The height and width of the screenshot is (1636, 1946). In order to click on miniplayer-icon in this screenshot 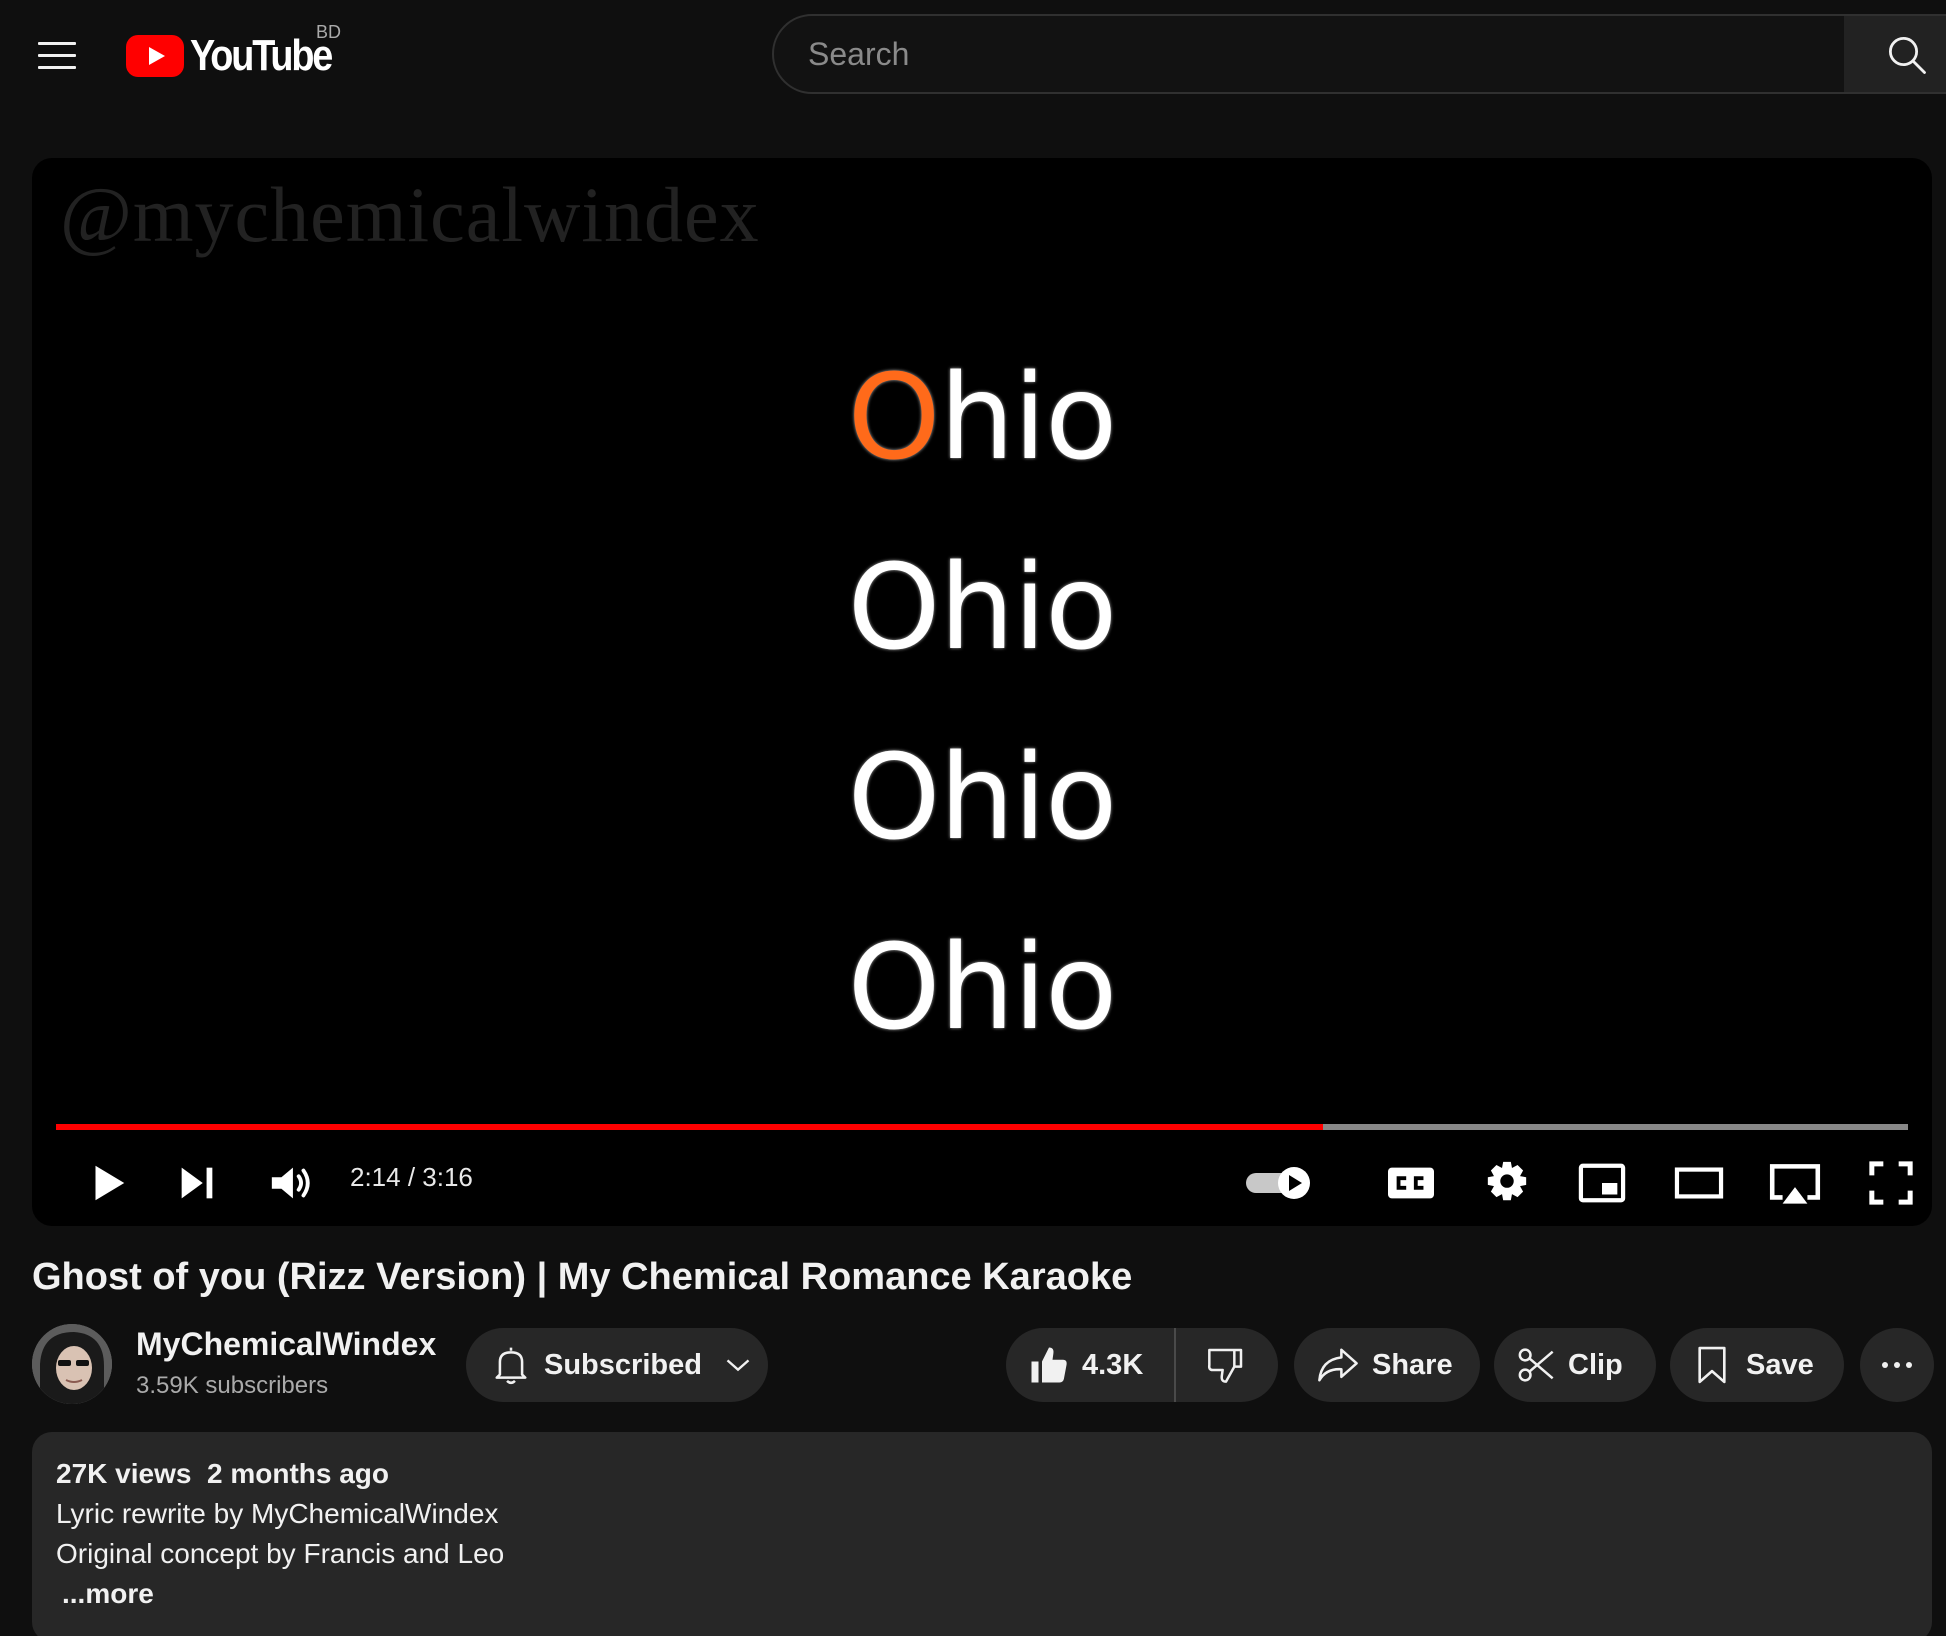, I will do `click(1602, 1183)`.